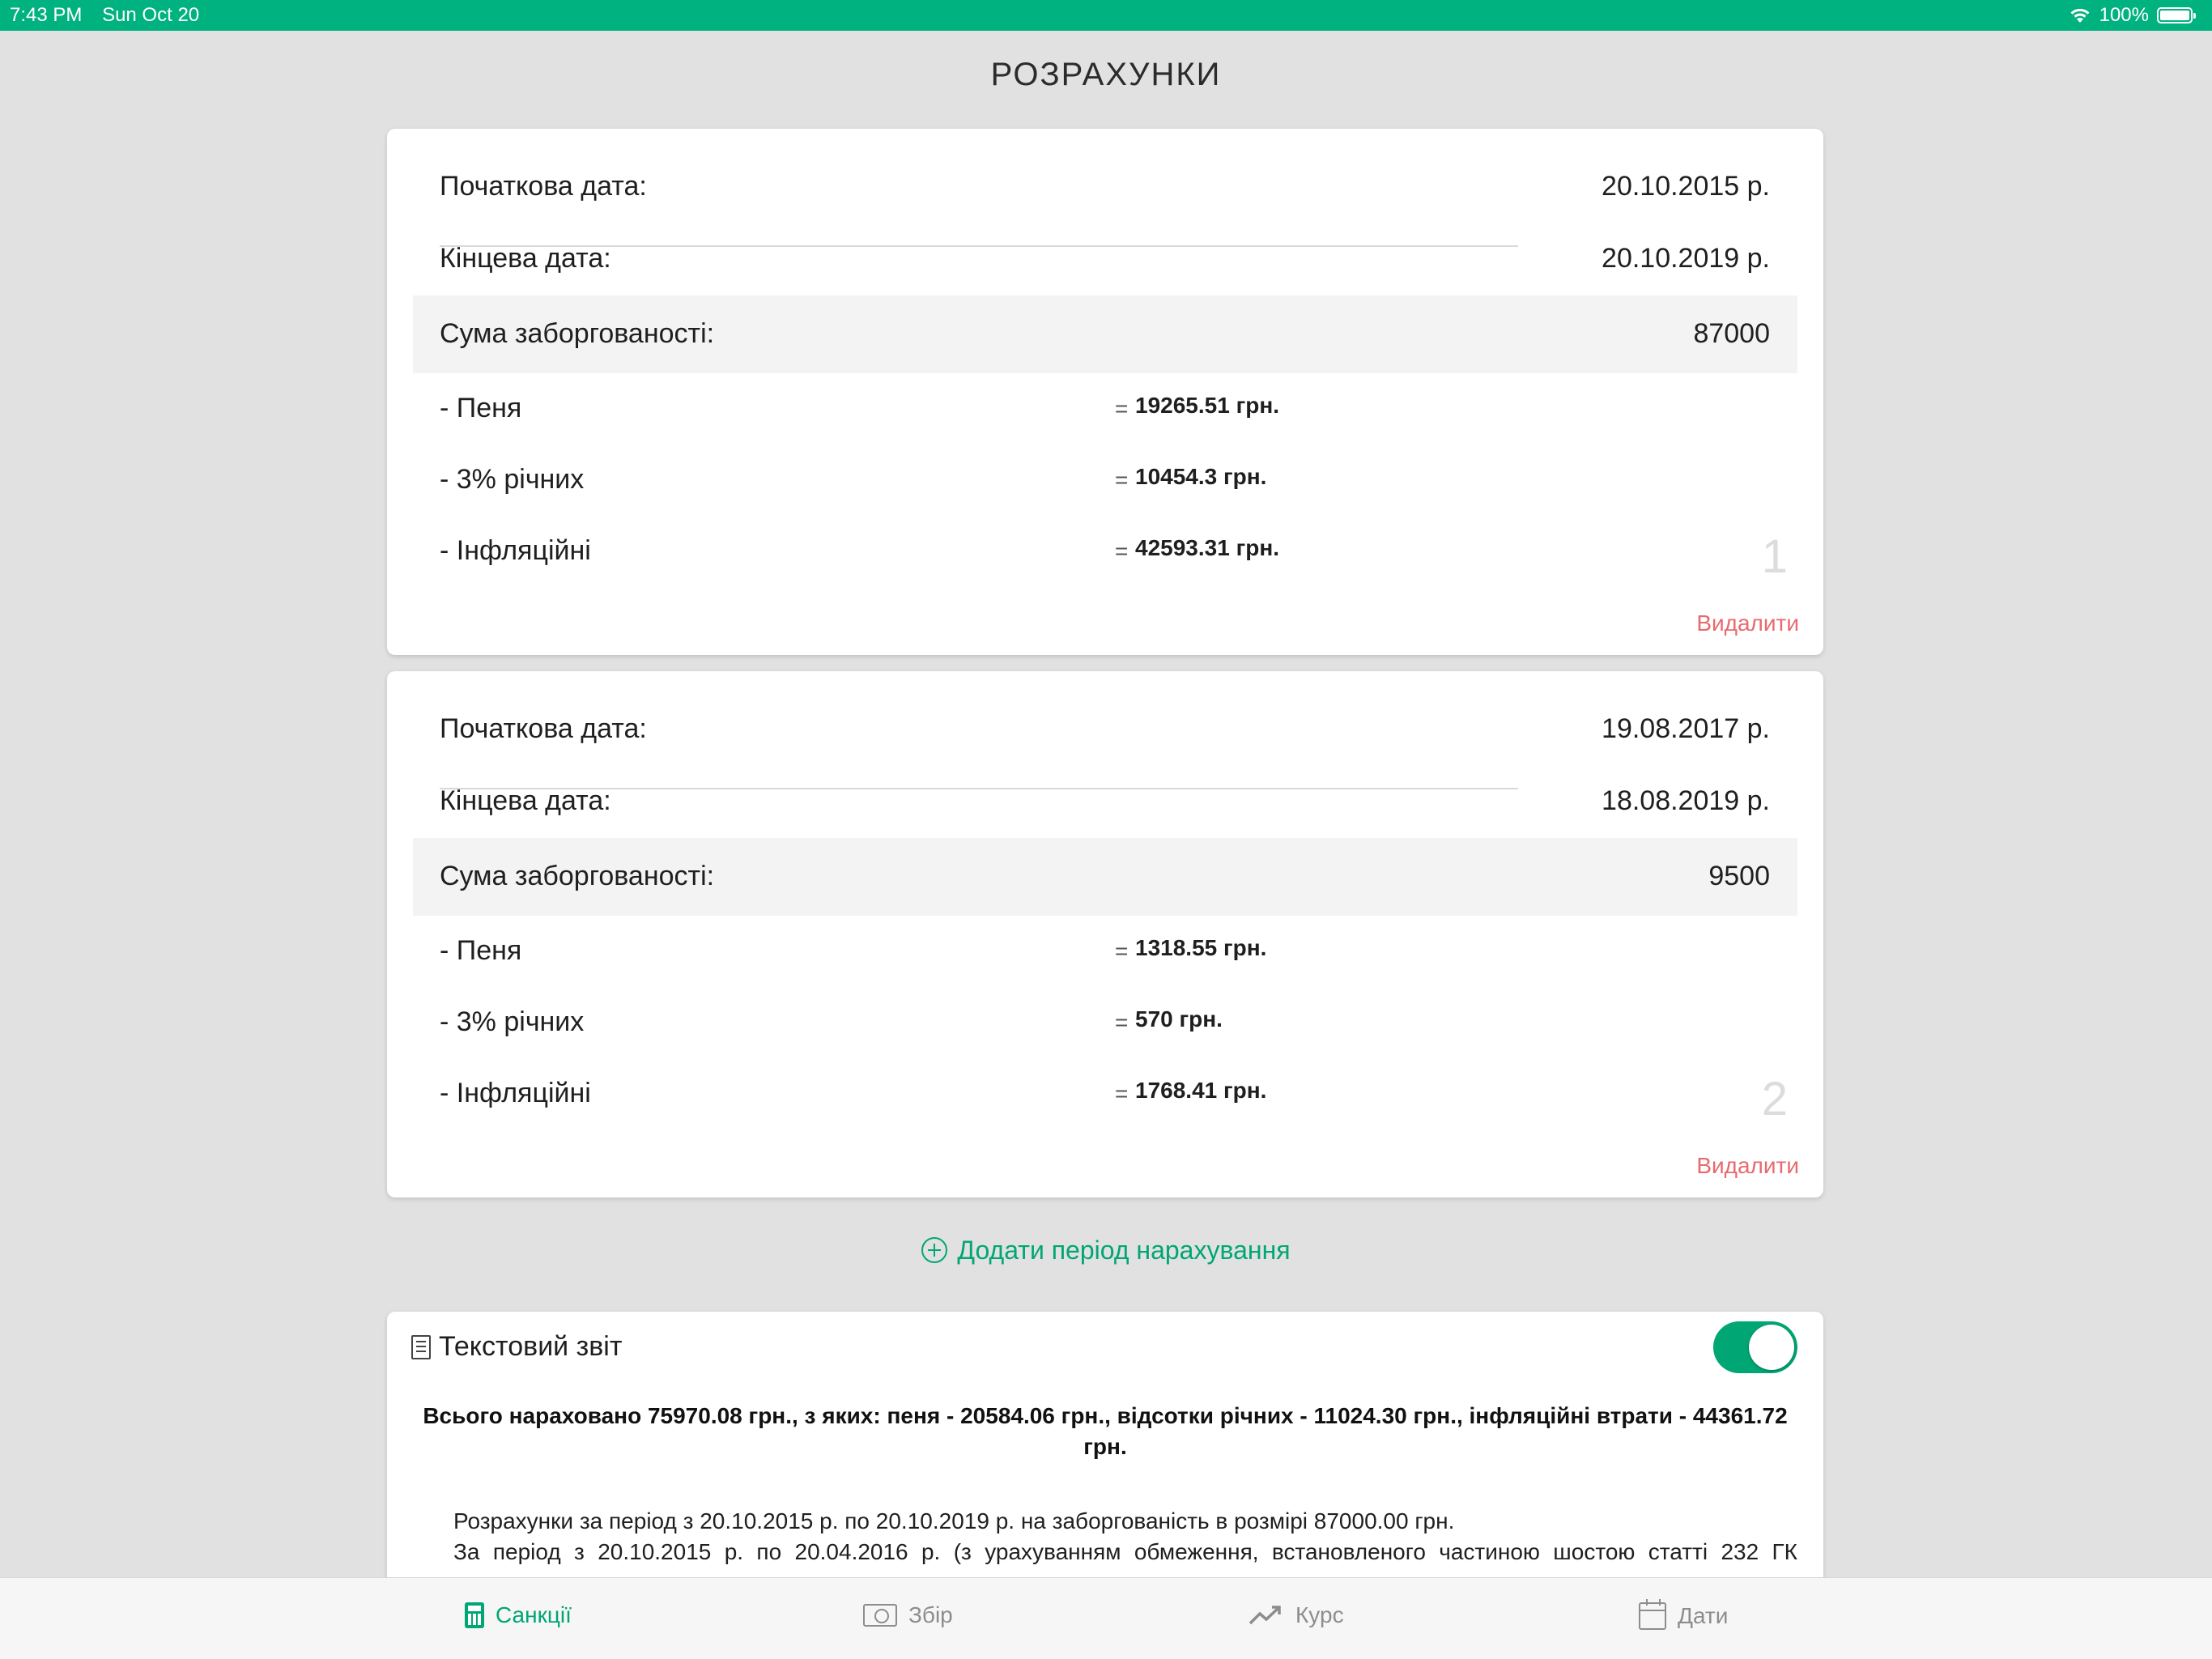  What do you see at coordinates (1201, 1090) in the screenshot?
I see `inflation-value: 1768.41 грн.` at bounding box center [1201, 1090].